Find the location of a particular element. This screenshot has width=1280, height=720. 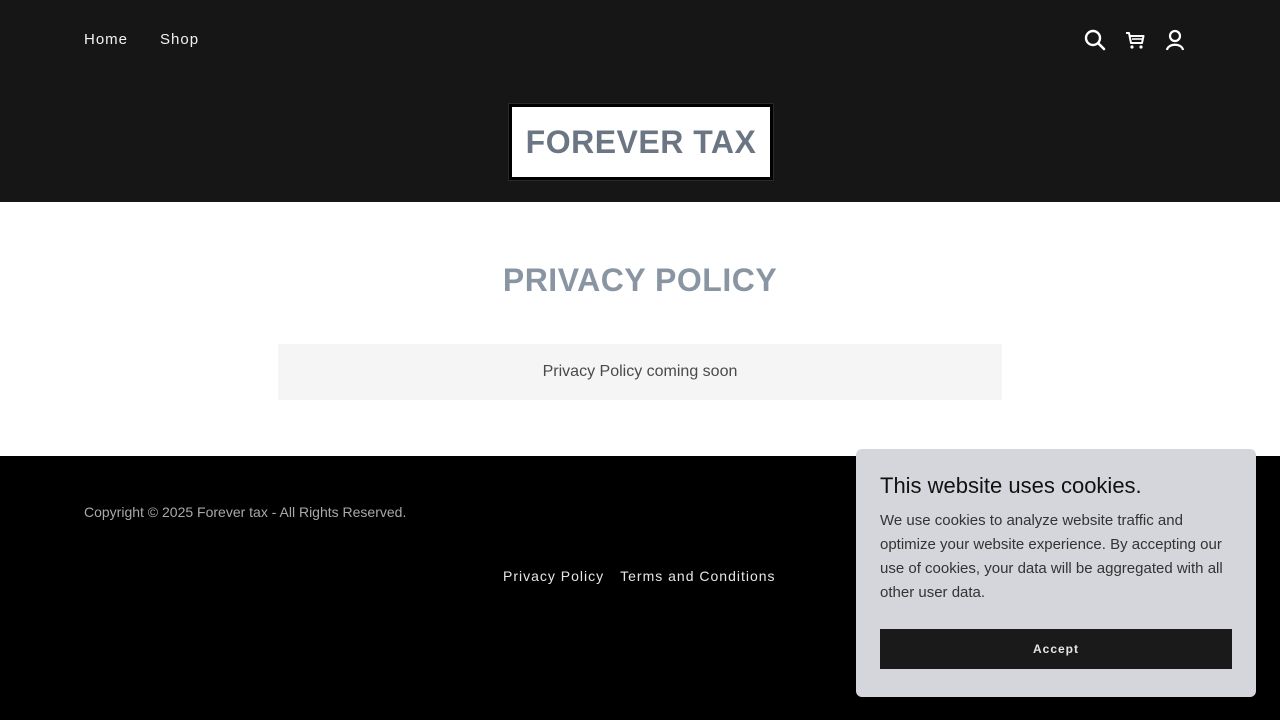

nav-shop-link: Shop is located at coordinates (179, 39).